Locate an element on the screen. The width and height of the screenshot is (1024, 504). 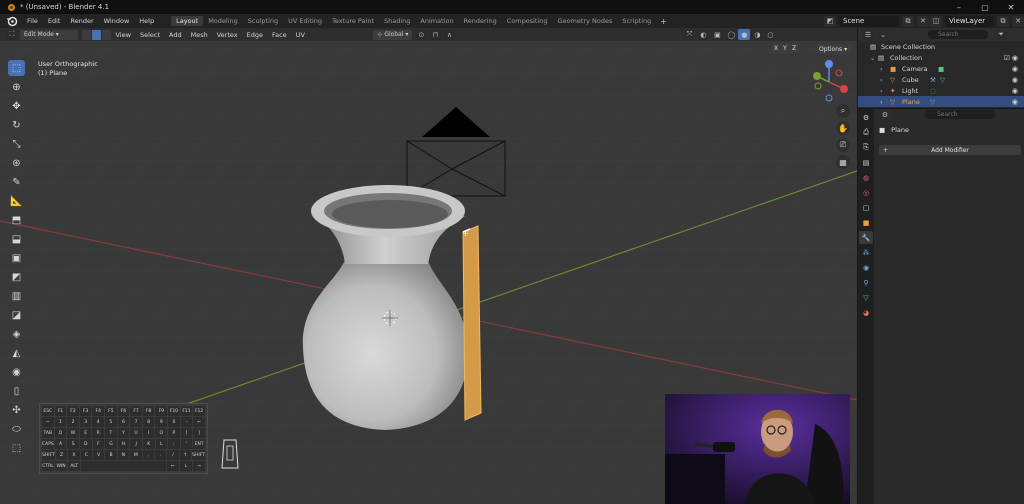
modifier-tab-icon: 🔧 is located at coordinates (866, 237).